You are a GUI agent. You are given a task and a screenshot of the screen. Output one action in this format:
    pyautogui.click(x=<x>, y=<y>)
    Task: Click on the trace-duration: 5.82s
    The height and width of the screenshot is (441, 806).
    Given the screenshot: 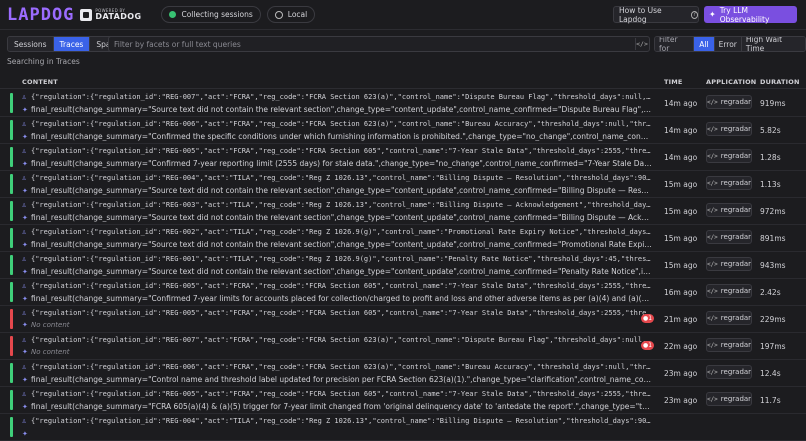 What is the action you would take?
    pyautogui.click(x=770, y=130)
    